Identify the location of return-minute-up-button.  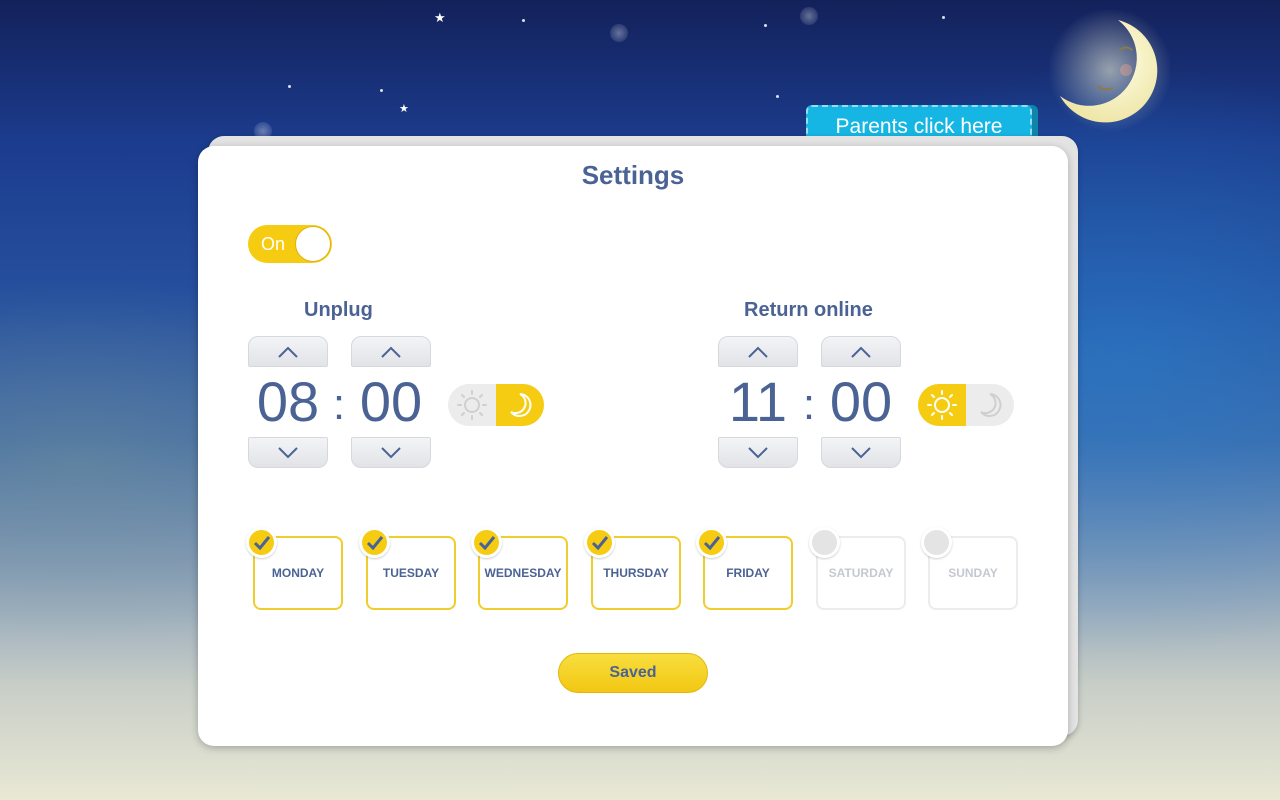
(861, 351).